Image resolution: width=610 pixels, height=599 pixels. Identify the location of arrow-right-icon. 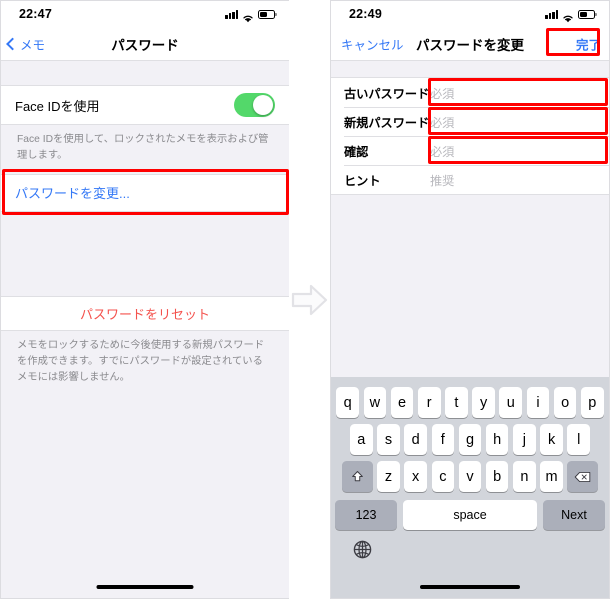
(309, 299).